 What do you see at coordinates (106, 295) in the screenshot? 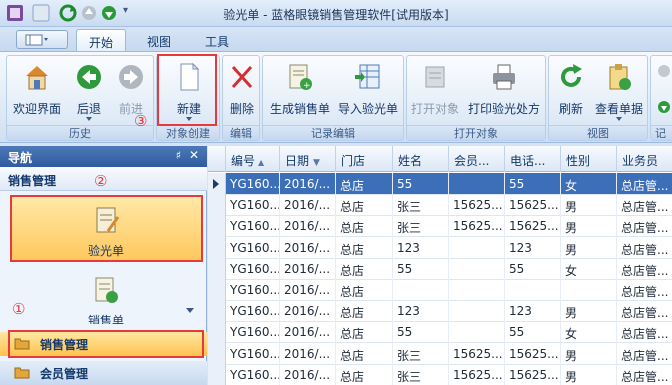
I see `nav-item-sales: 销售单` at bounding box center [106, 295].